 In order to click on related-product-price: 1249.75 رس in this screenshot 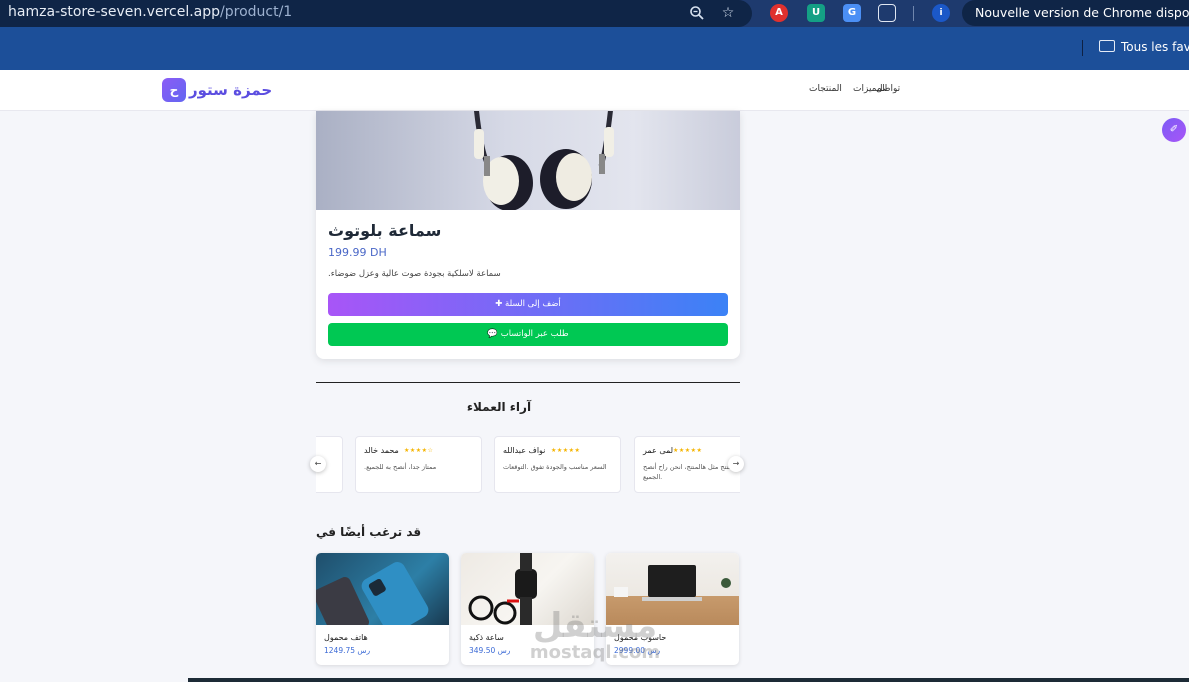, I will do `click(347, 650)`.